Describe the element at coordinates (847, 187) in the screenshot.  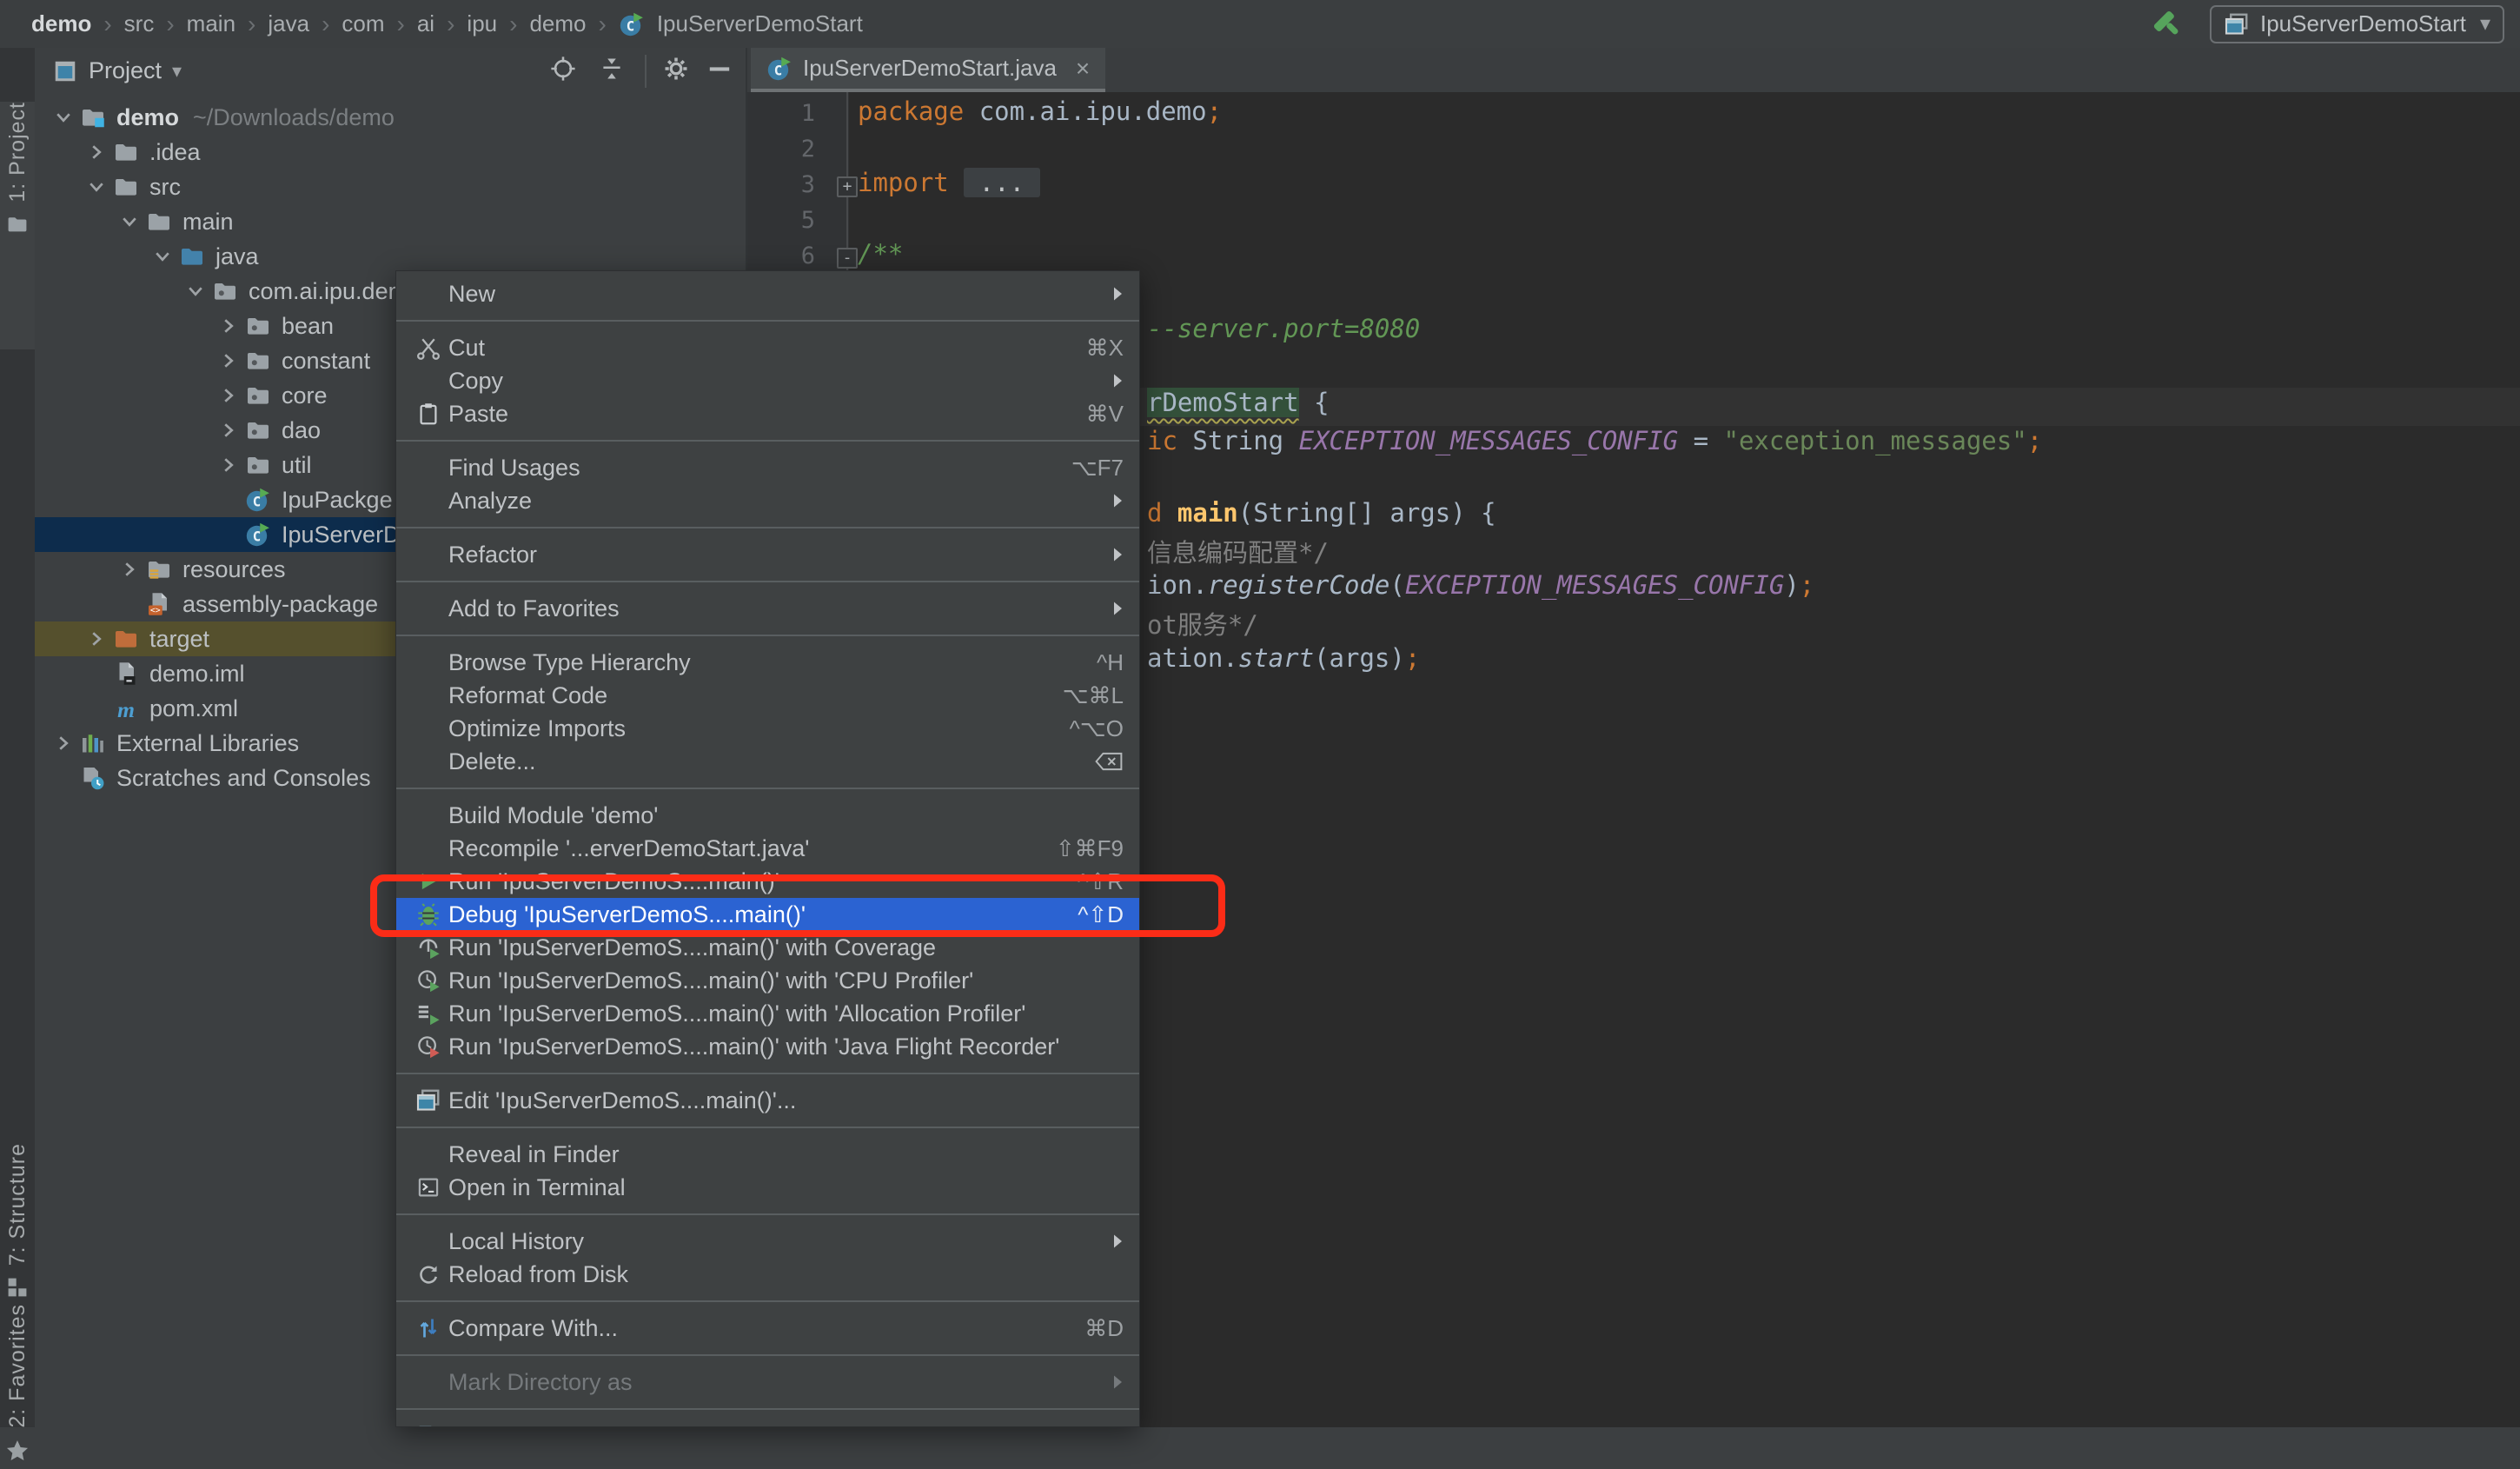
I see `fold-marker-icon: +` at that location.